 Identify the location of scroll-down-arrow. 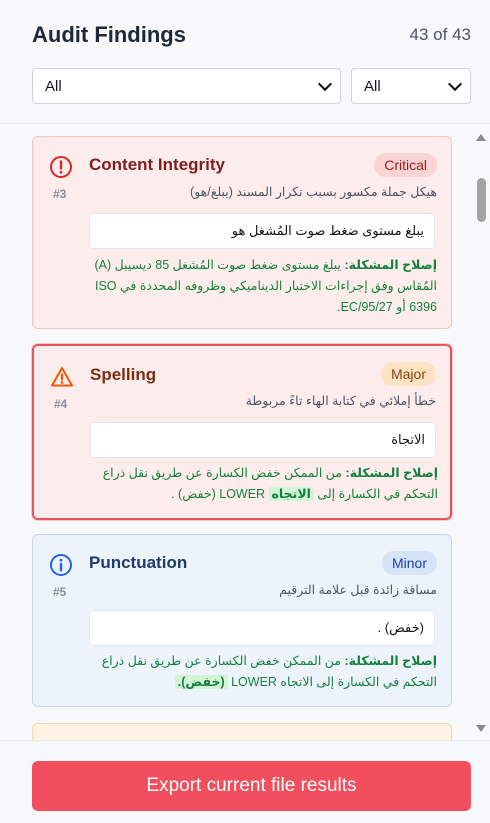
(481, 728).